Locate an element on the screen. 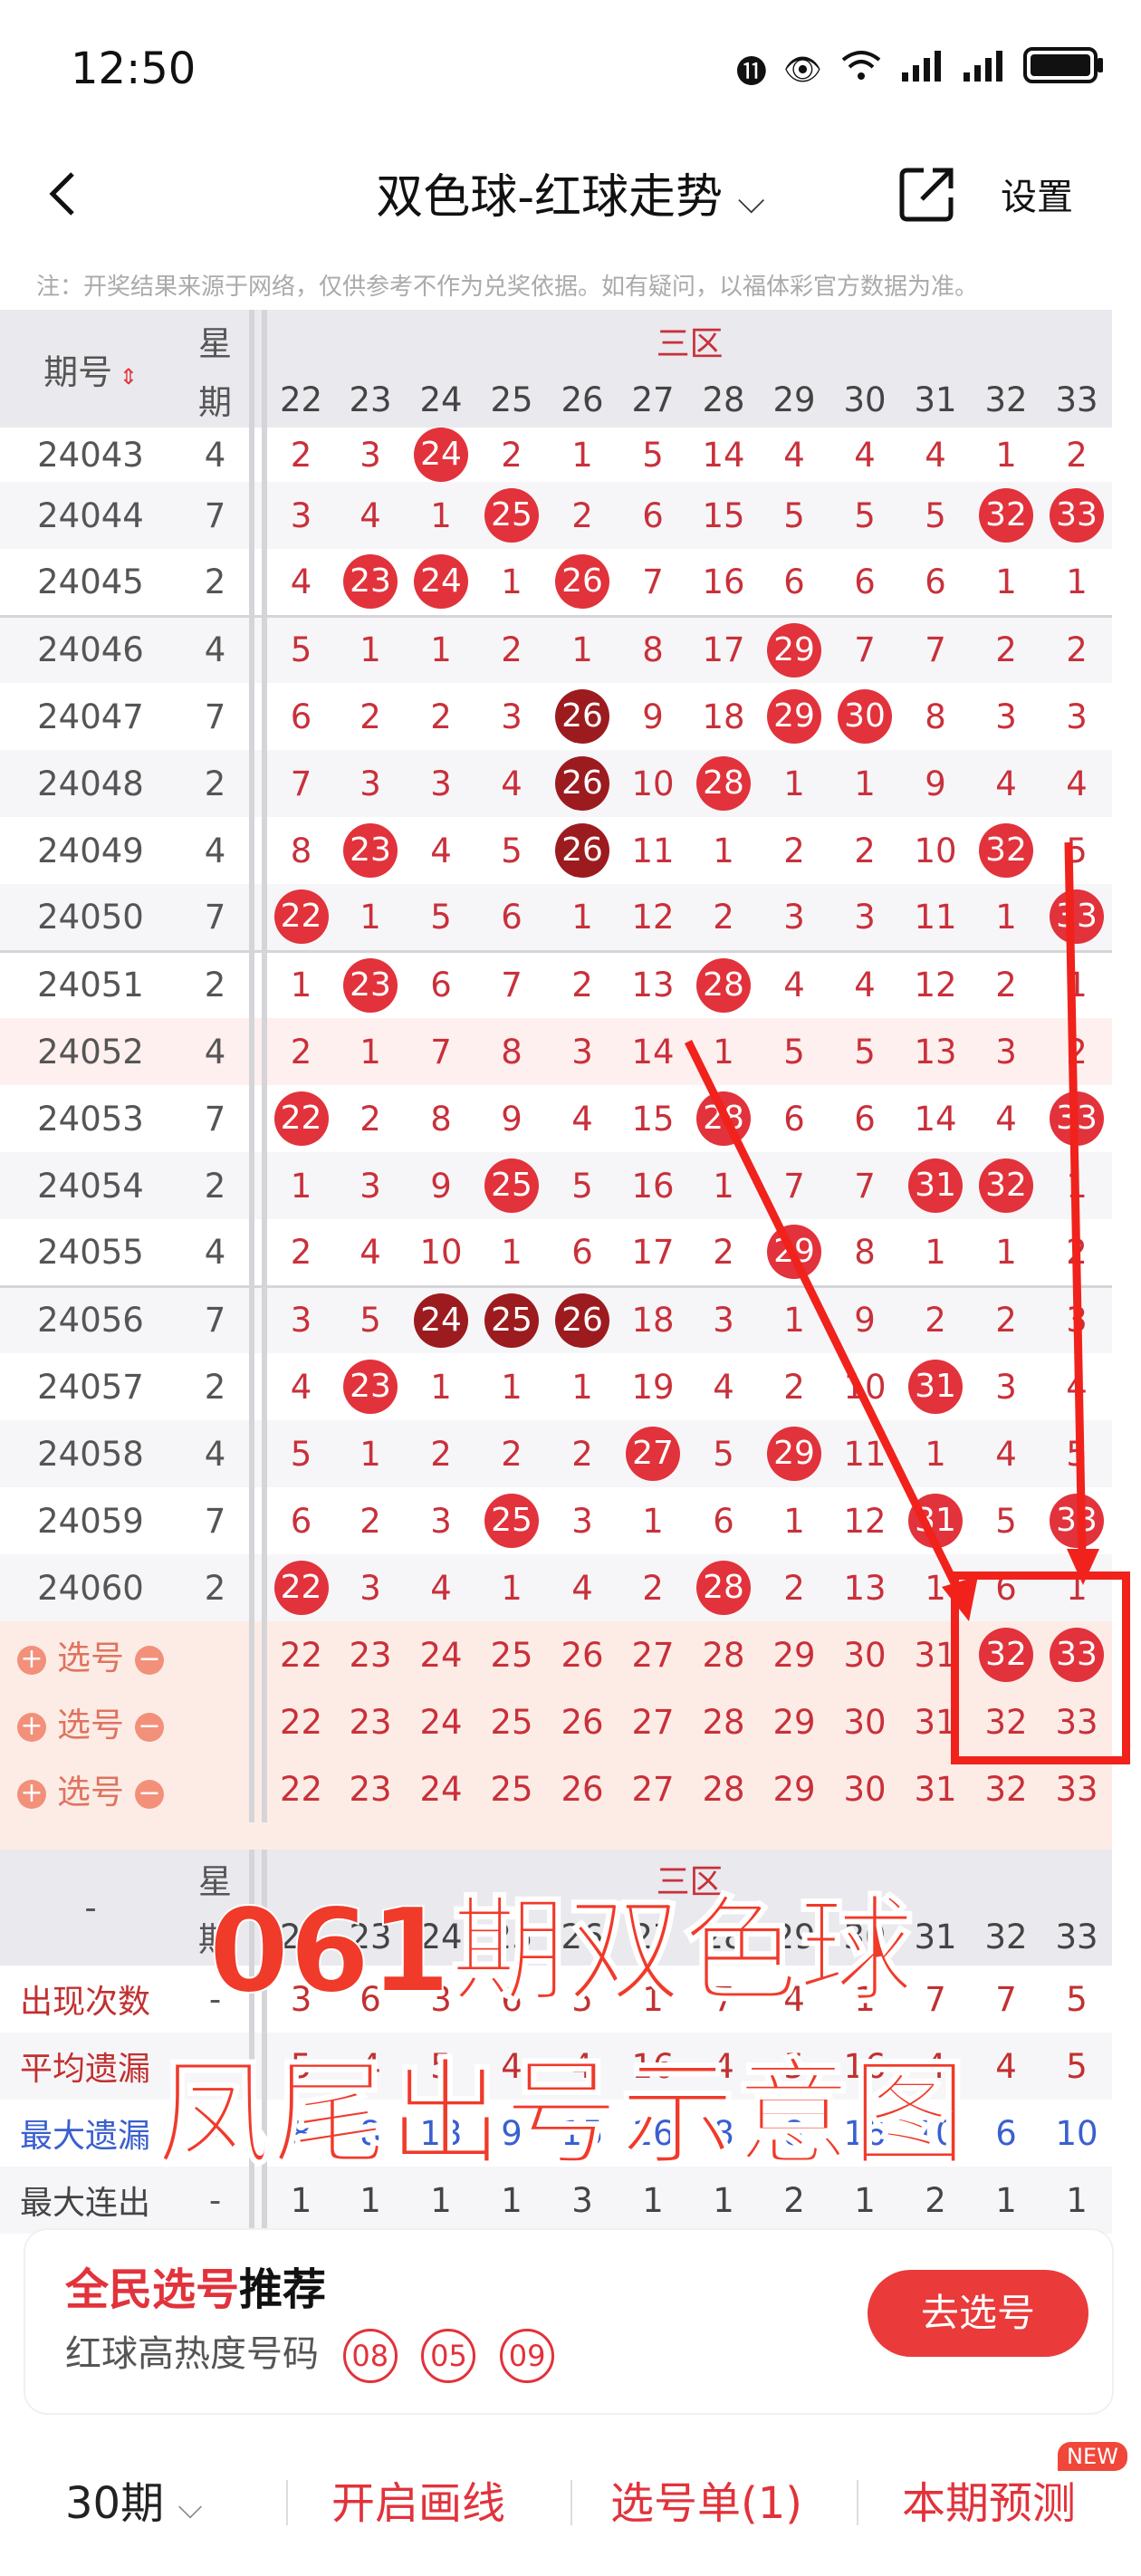 The width and height of the screenshot is (1141, 2576). spacer is located at coordinates (556, 1836).